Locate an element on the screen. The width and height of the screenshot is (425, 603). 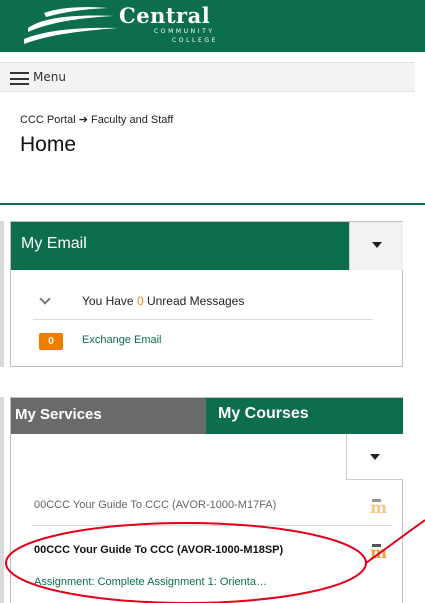
college-logo: Central COMMUNITY COLLEGE is located at coordinates (122, 25).